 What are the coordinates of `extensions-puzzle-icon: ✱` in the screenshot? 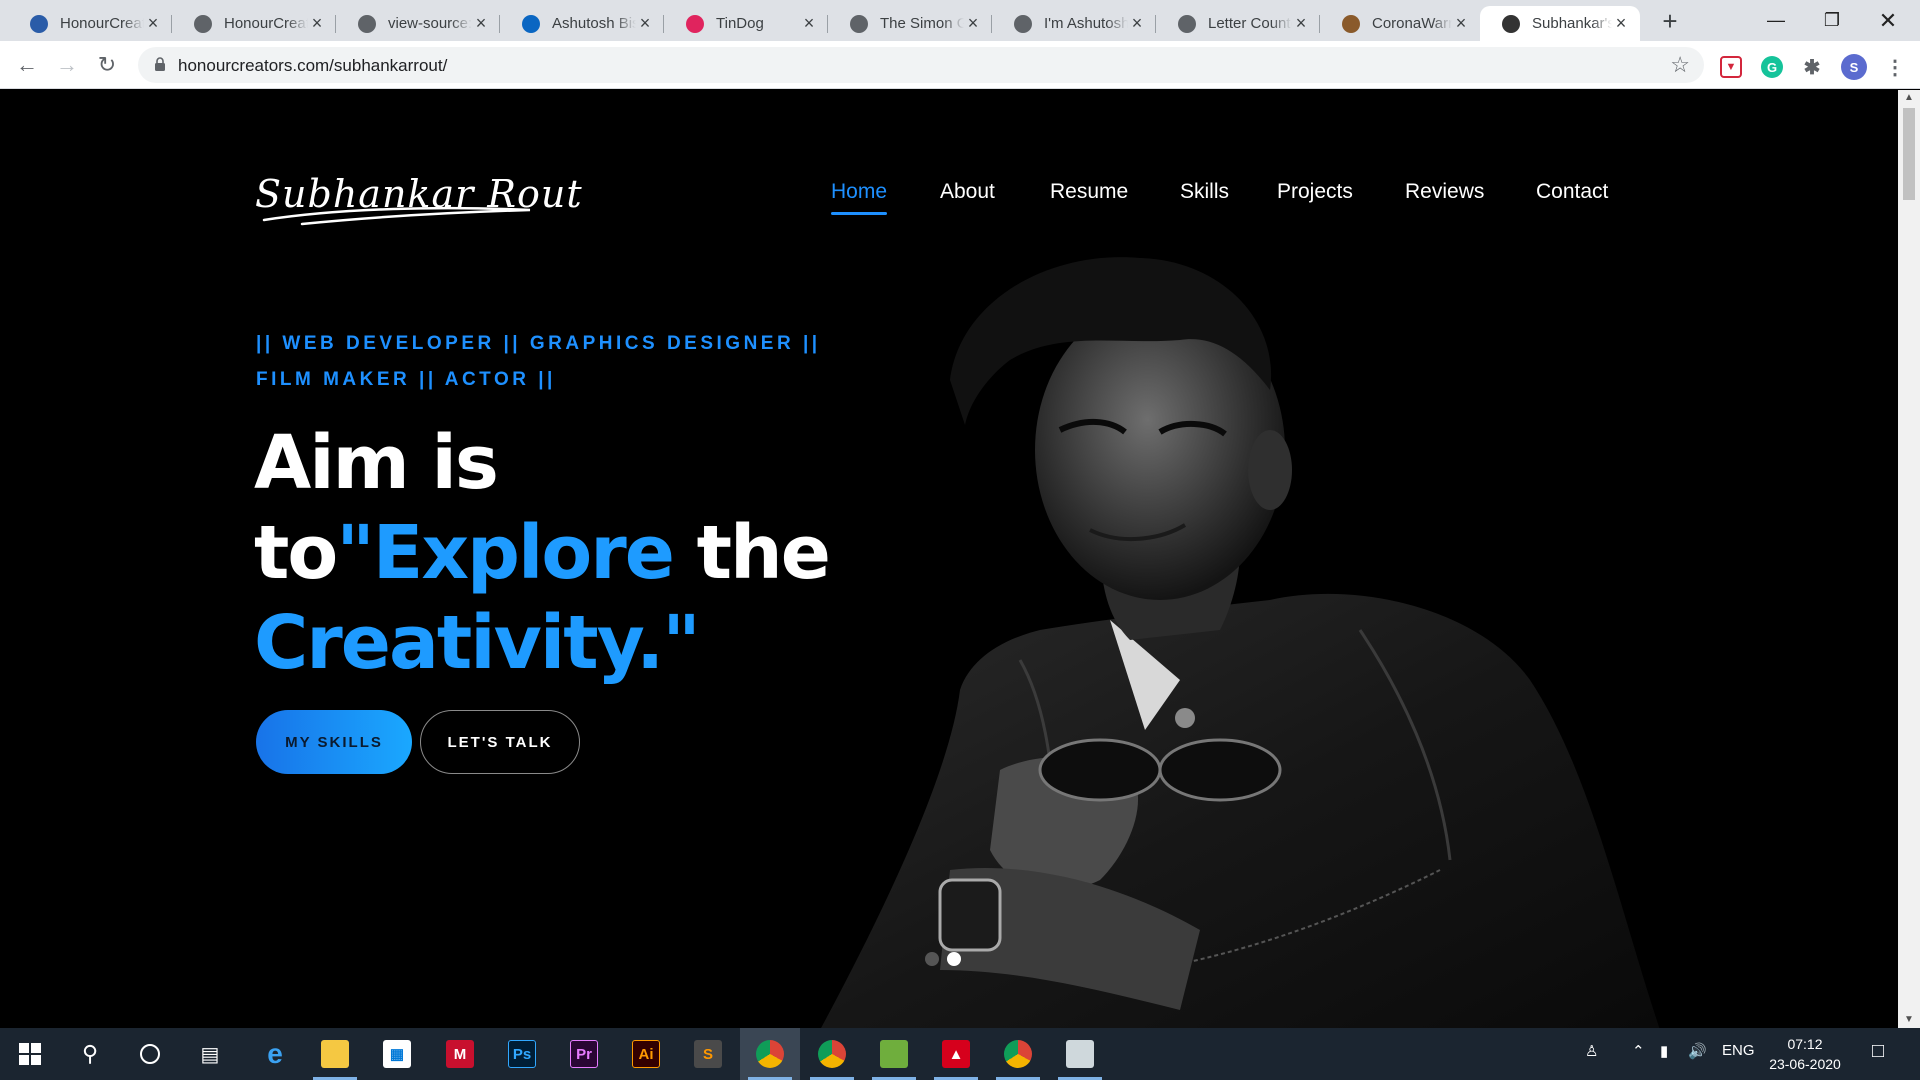 It's located at (1812, 67).